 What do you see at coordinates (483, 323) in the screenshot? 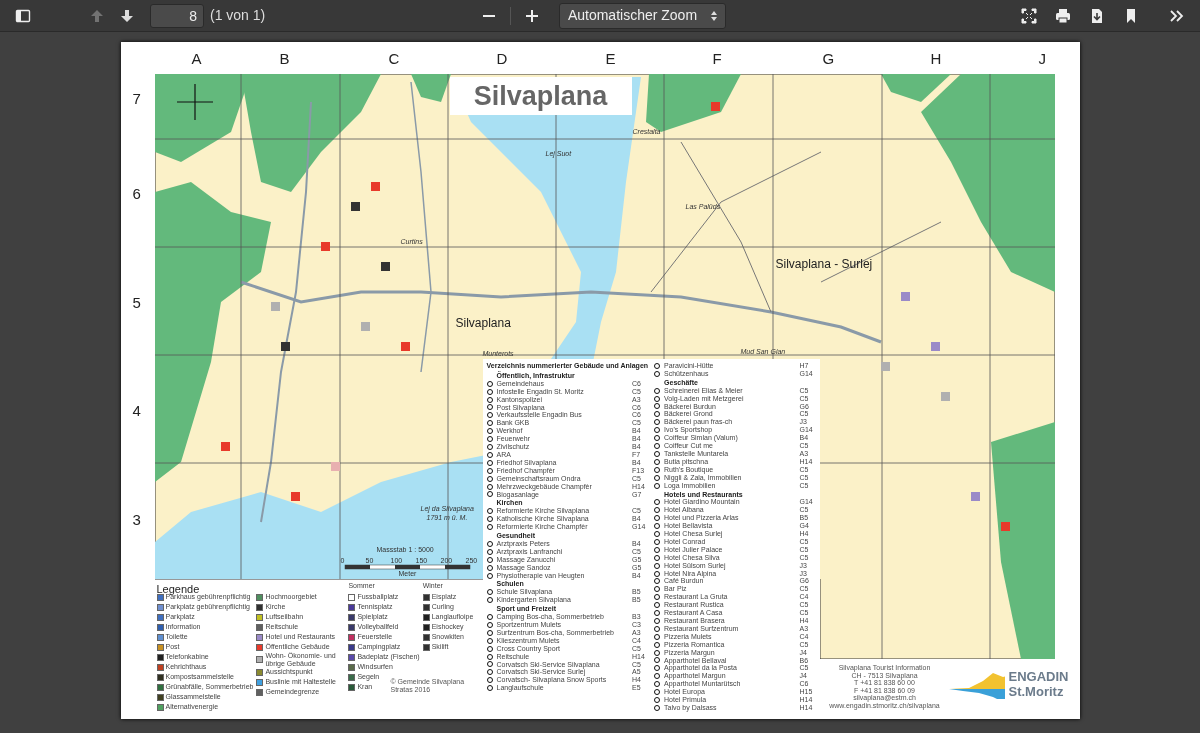
I see `town-label: Silvaplana` at bounding box center [483, 323].